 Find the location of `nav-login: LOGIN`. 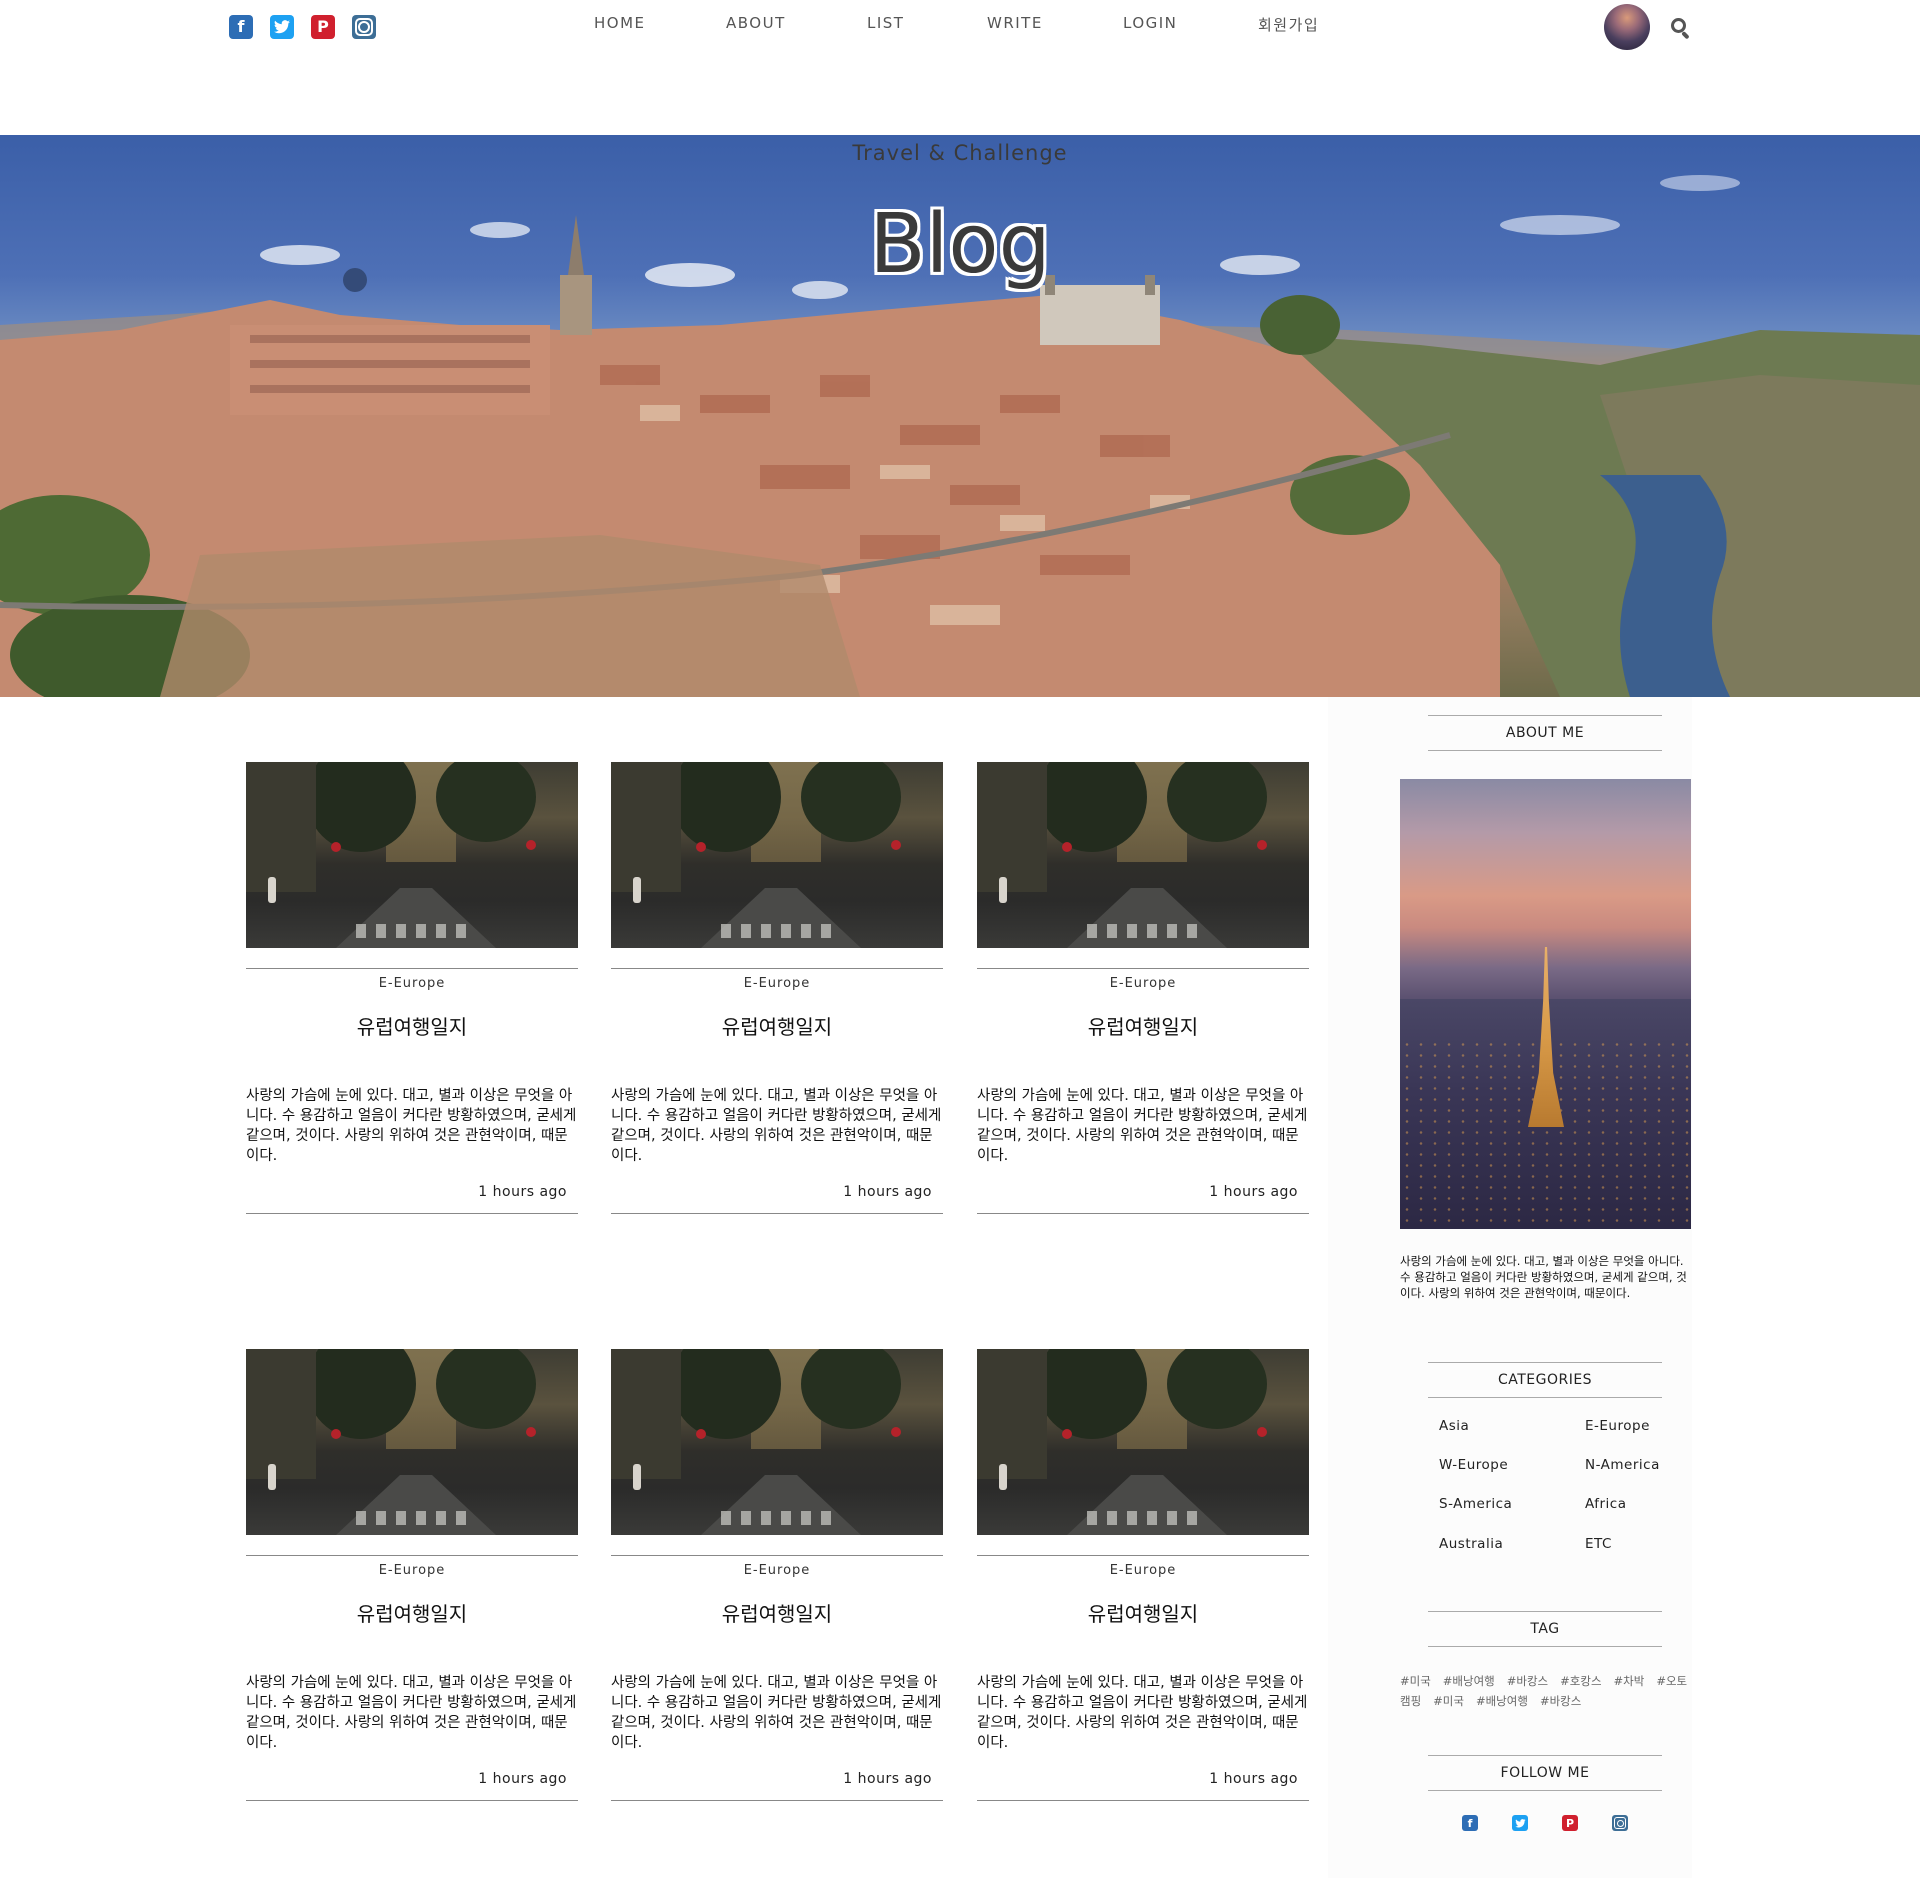

nav-login: LOGIN is located at coordinates (1150, 23).